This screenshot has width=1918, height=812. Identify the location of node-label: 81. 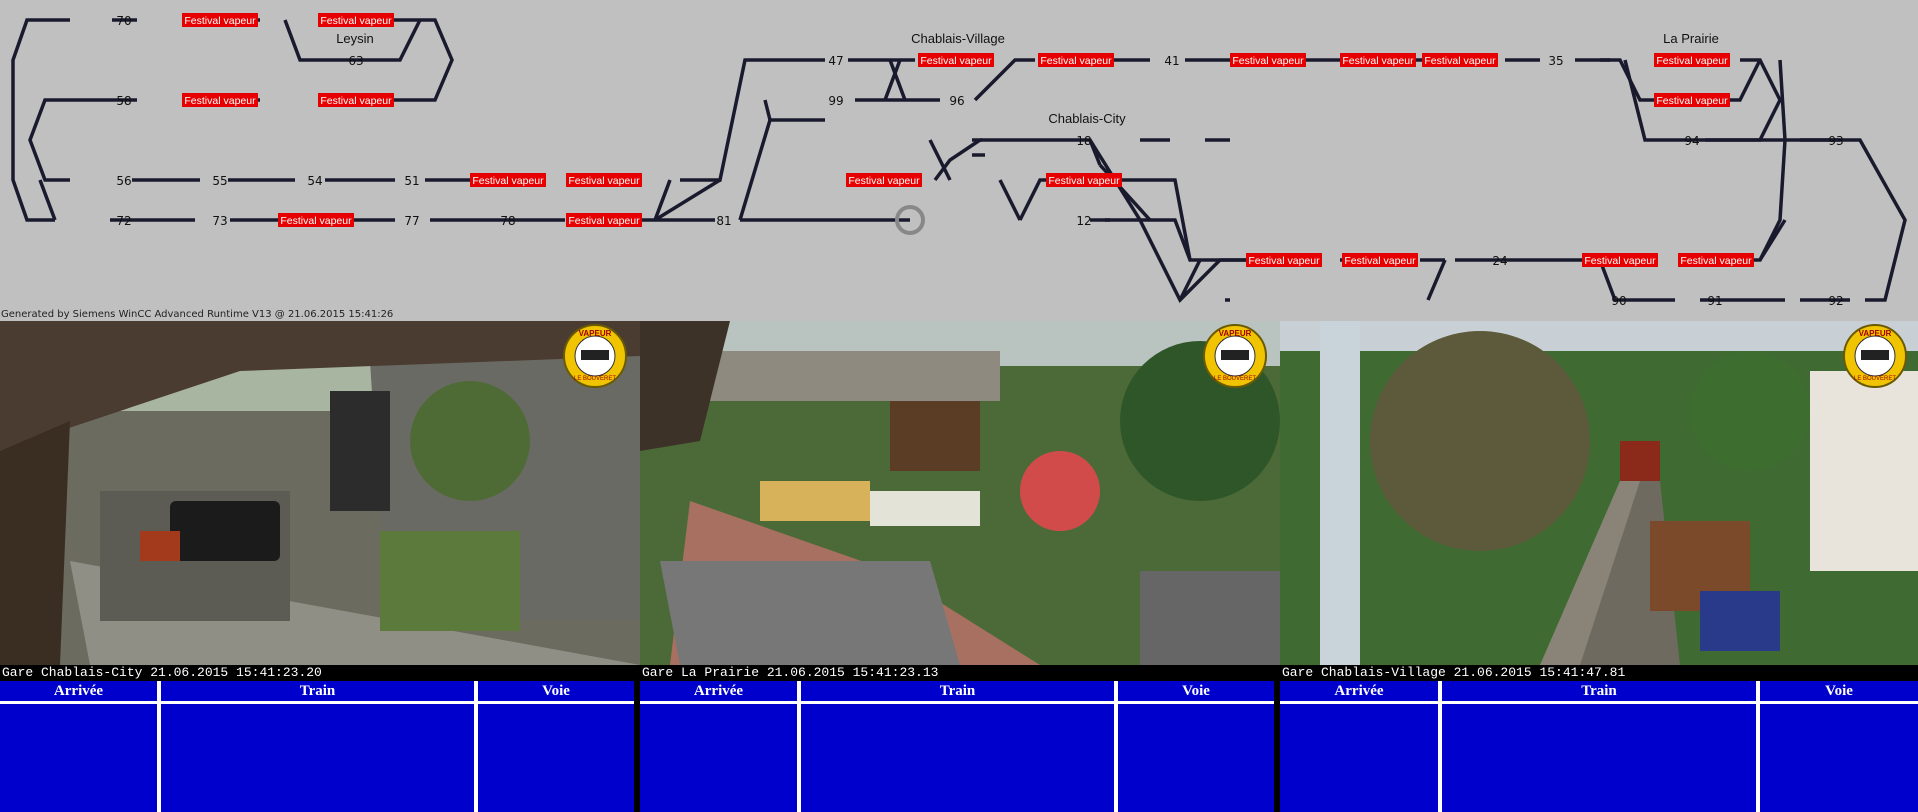
(723, 221).